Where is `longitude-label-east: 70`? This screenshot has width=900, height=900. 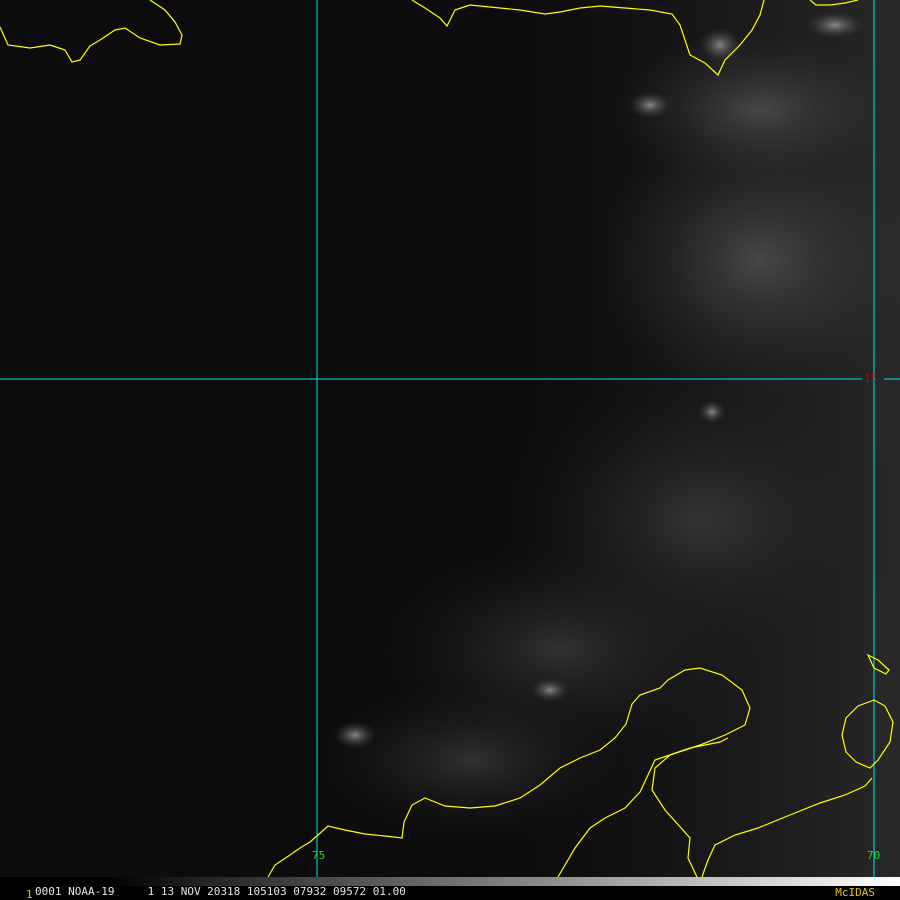 longitude-label-east: 70 is located at coordinates (874, 855).